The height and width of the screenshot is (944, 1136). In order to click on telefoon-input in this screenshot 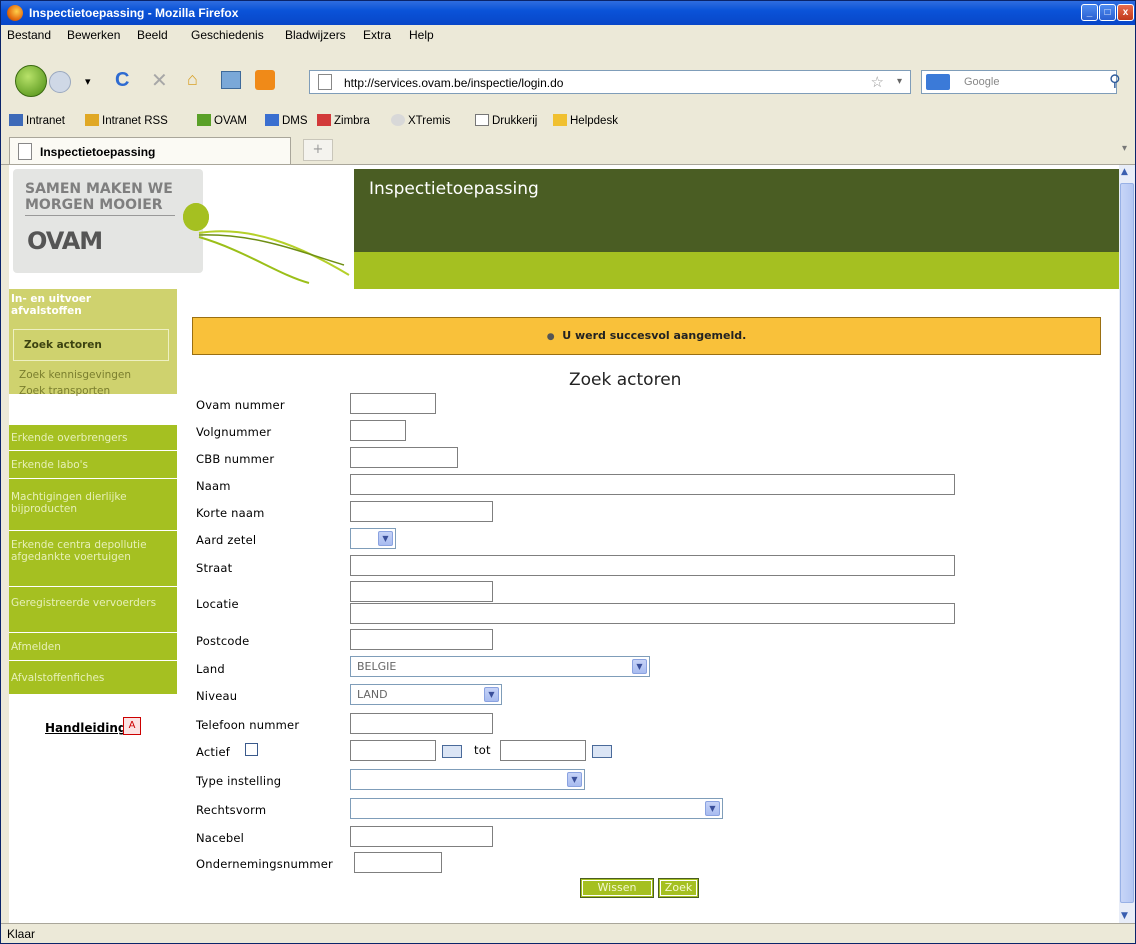, I will do `click(421, 723)`.